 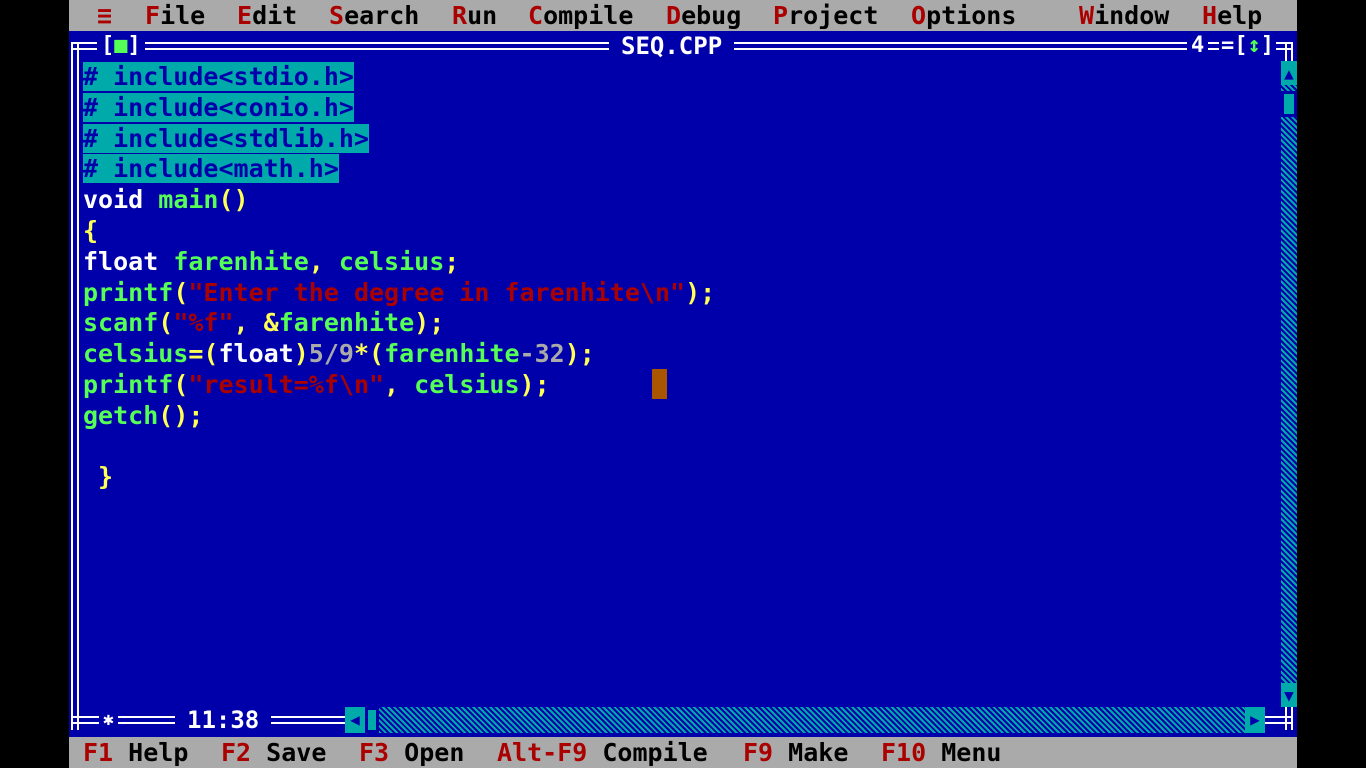 What do you see at coordinates (203, 354) in the screenshot?
I see `code-token: =(` at bounding box center [203, 354].